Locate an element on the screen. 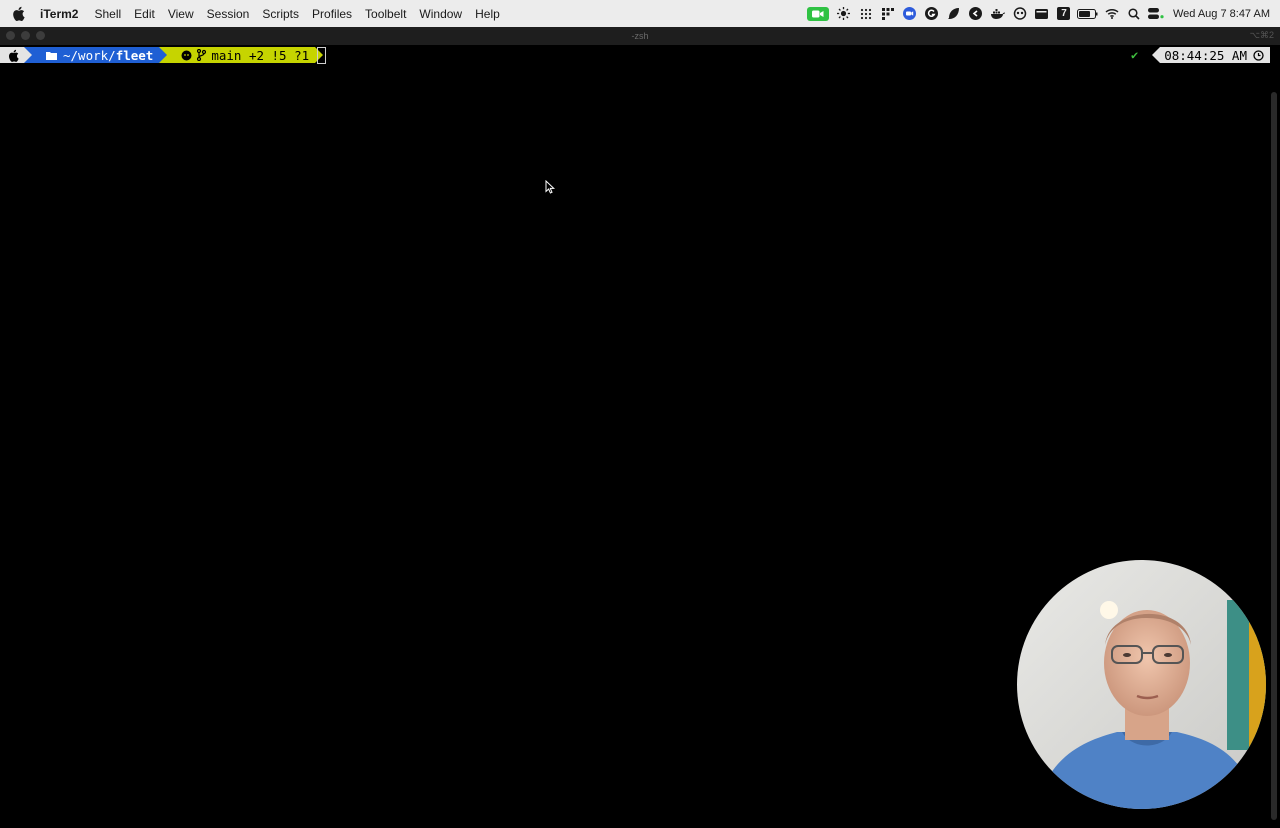  menu-window: Window is located at coordinates (440, 14).